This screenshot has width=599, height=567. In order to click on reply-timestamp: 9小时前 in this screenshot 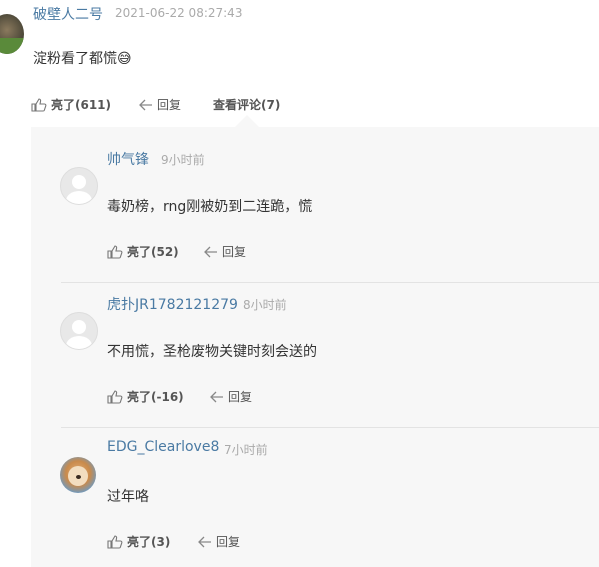, I will do `click(183, 160)`.